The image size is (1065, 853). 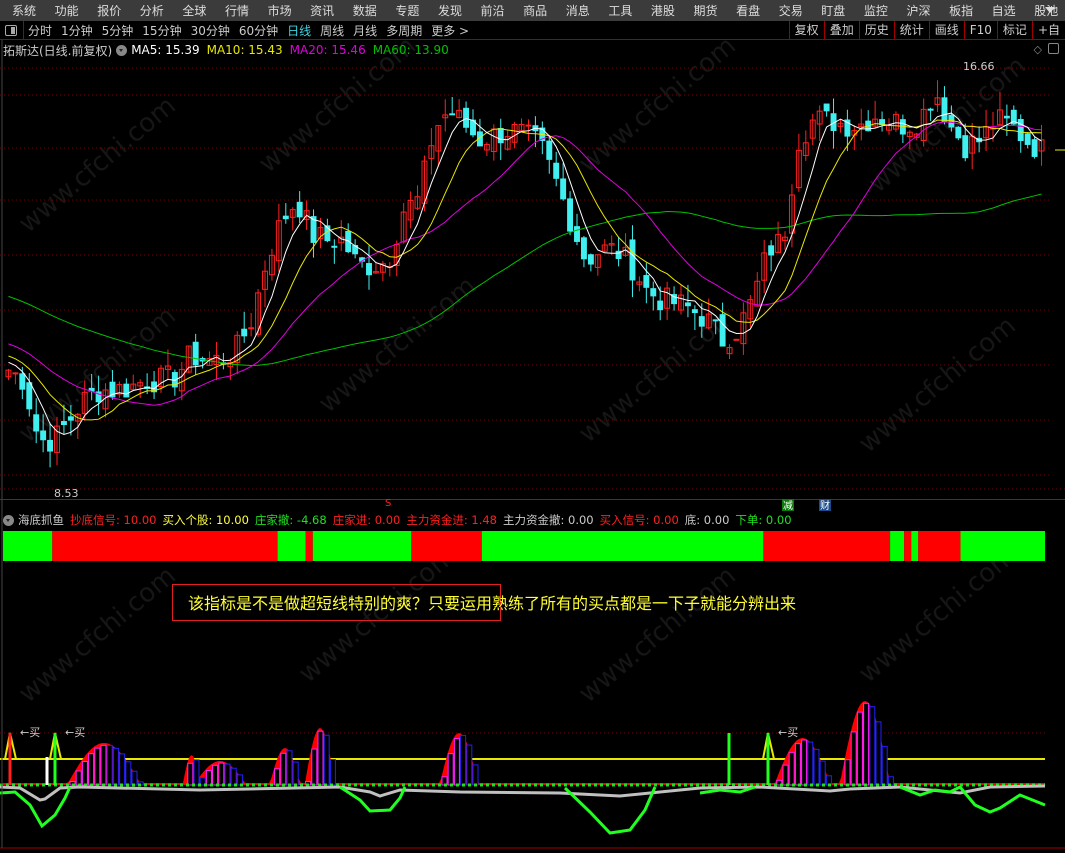 What do you see at coordinates (113, 520) in the screenshot?
I see `indicator-field: 抄底信号: 10.00` at bounding box center [113, 520].